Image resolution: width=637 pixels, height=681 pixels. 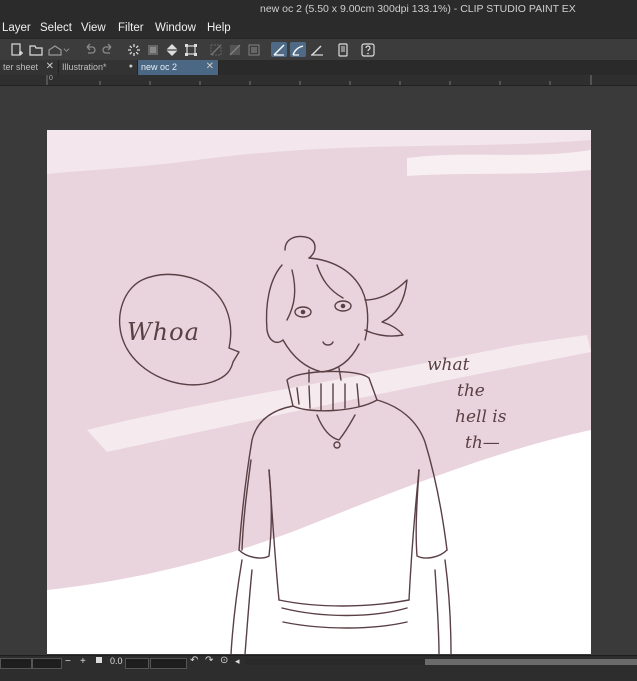 I want to click on zoom-out-icon: −, so click(x=68, y=661).